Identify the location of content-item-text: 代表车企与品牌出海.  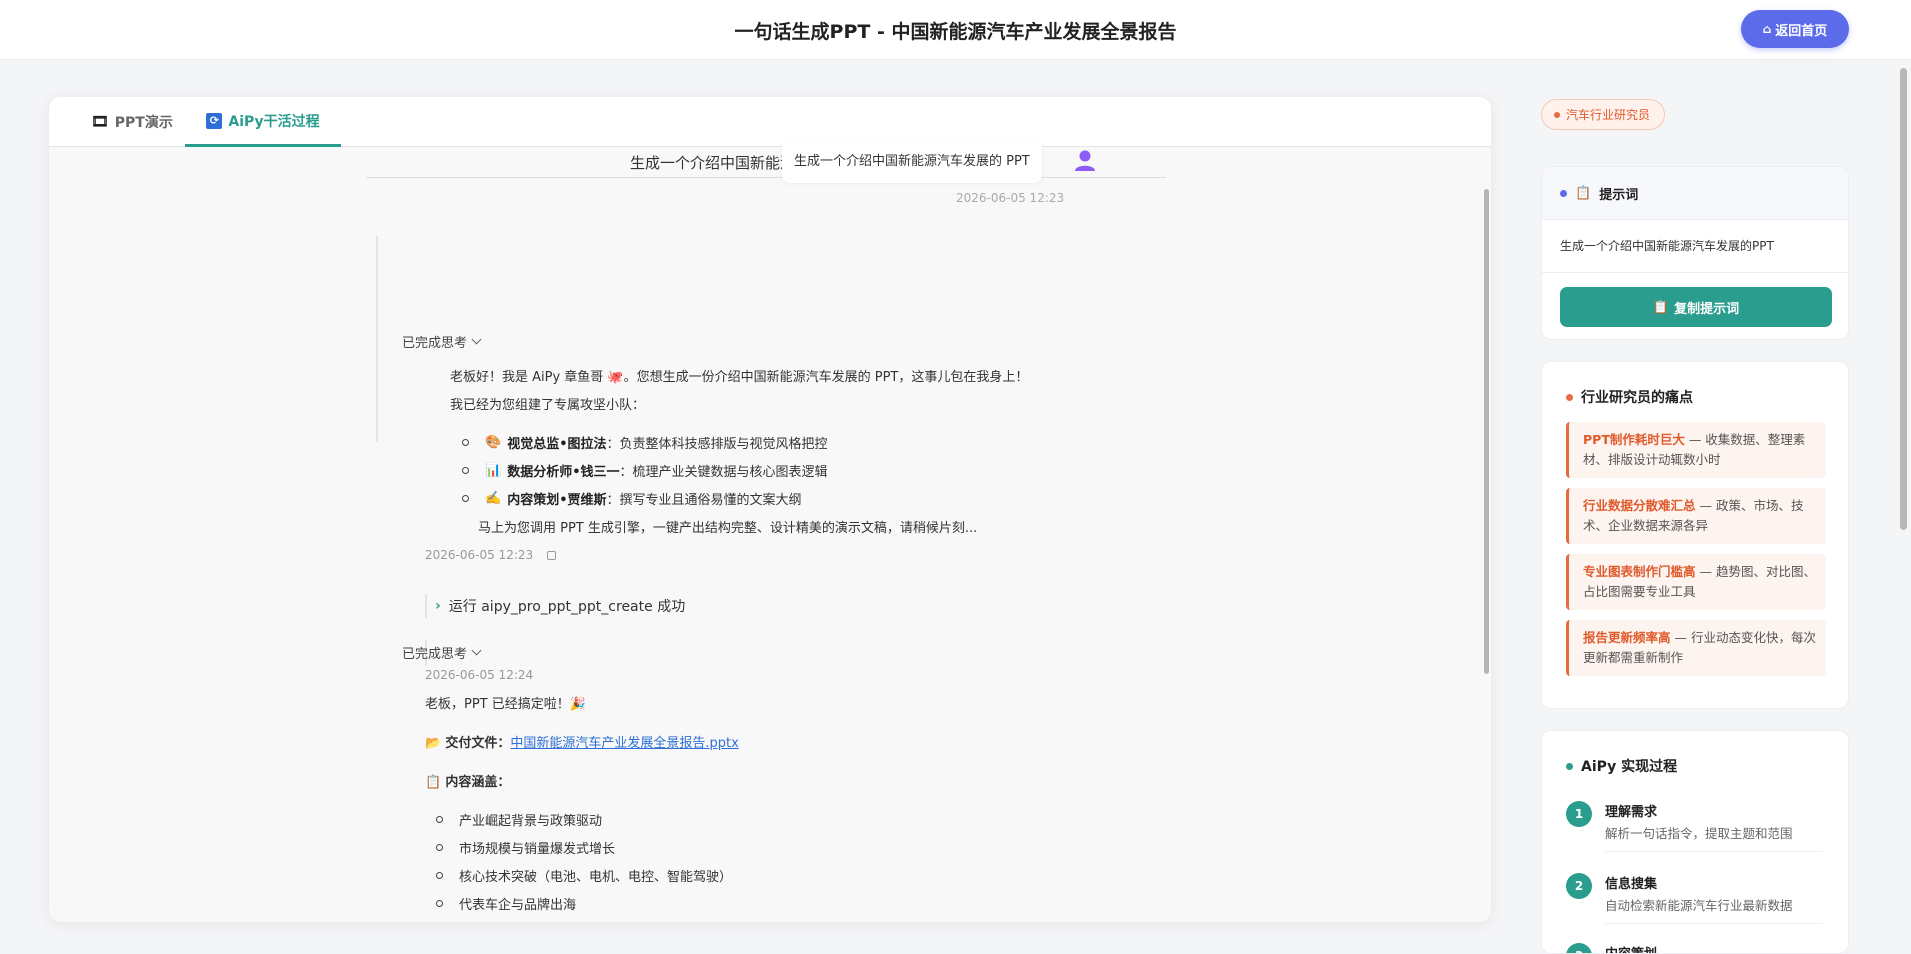
(518, 905).